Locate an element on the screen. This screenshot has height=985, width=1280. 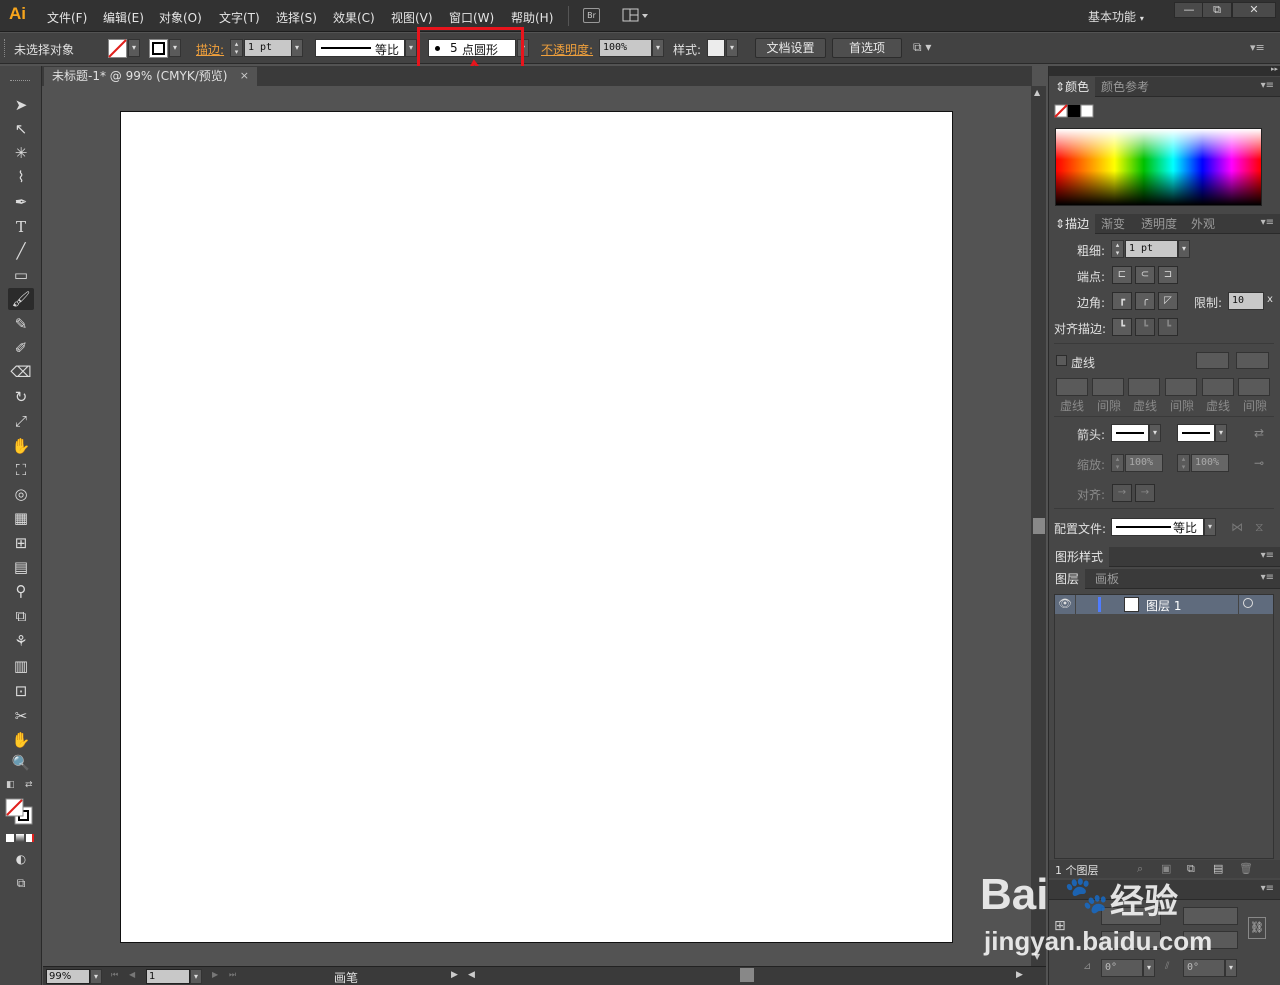
start-arrowhead-dropdown: ▾ is located at coordinates (1155, 433).